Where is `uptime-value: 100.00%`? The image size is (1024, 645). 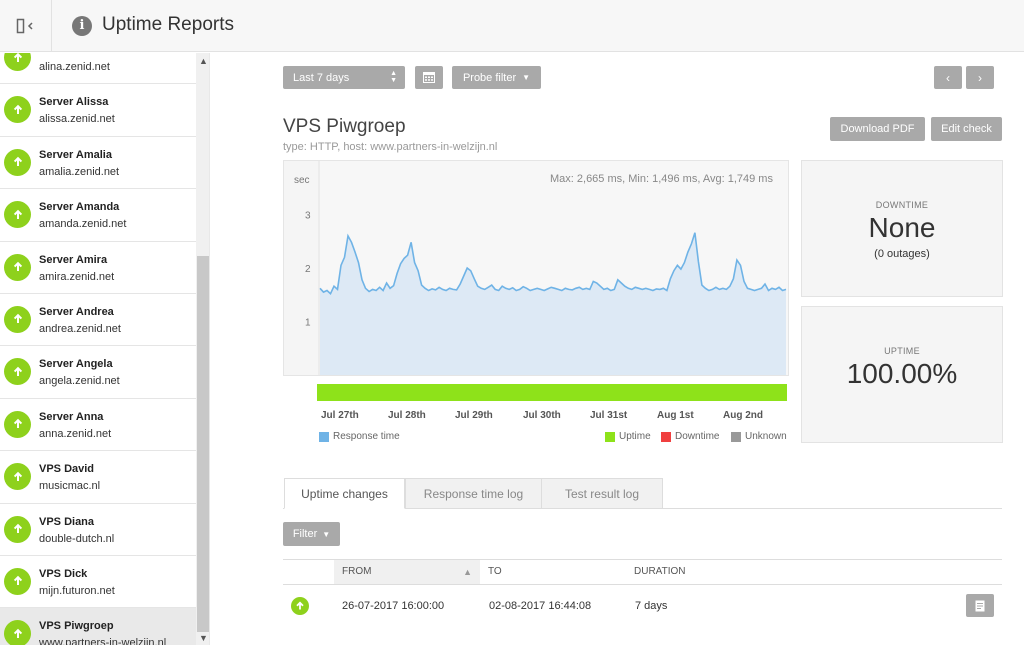 uptime-value: 100.00% is located at coordinates (902, 373).